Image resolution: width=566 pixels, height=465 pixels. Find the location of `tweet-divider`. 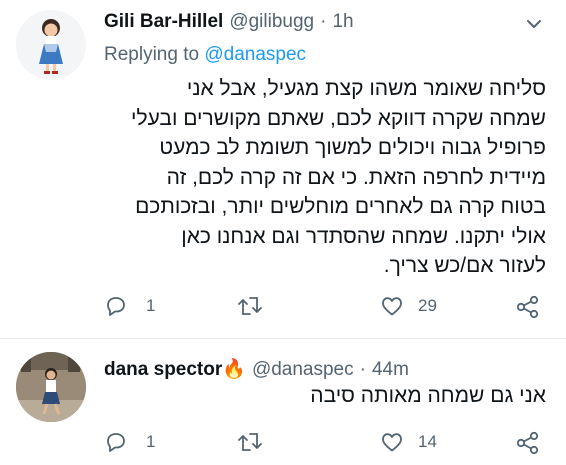

tweet-divider is located at coordinates (283, 338).